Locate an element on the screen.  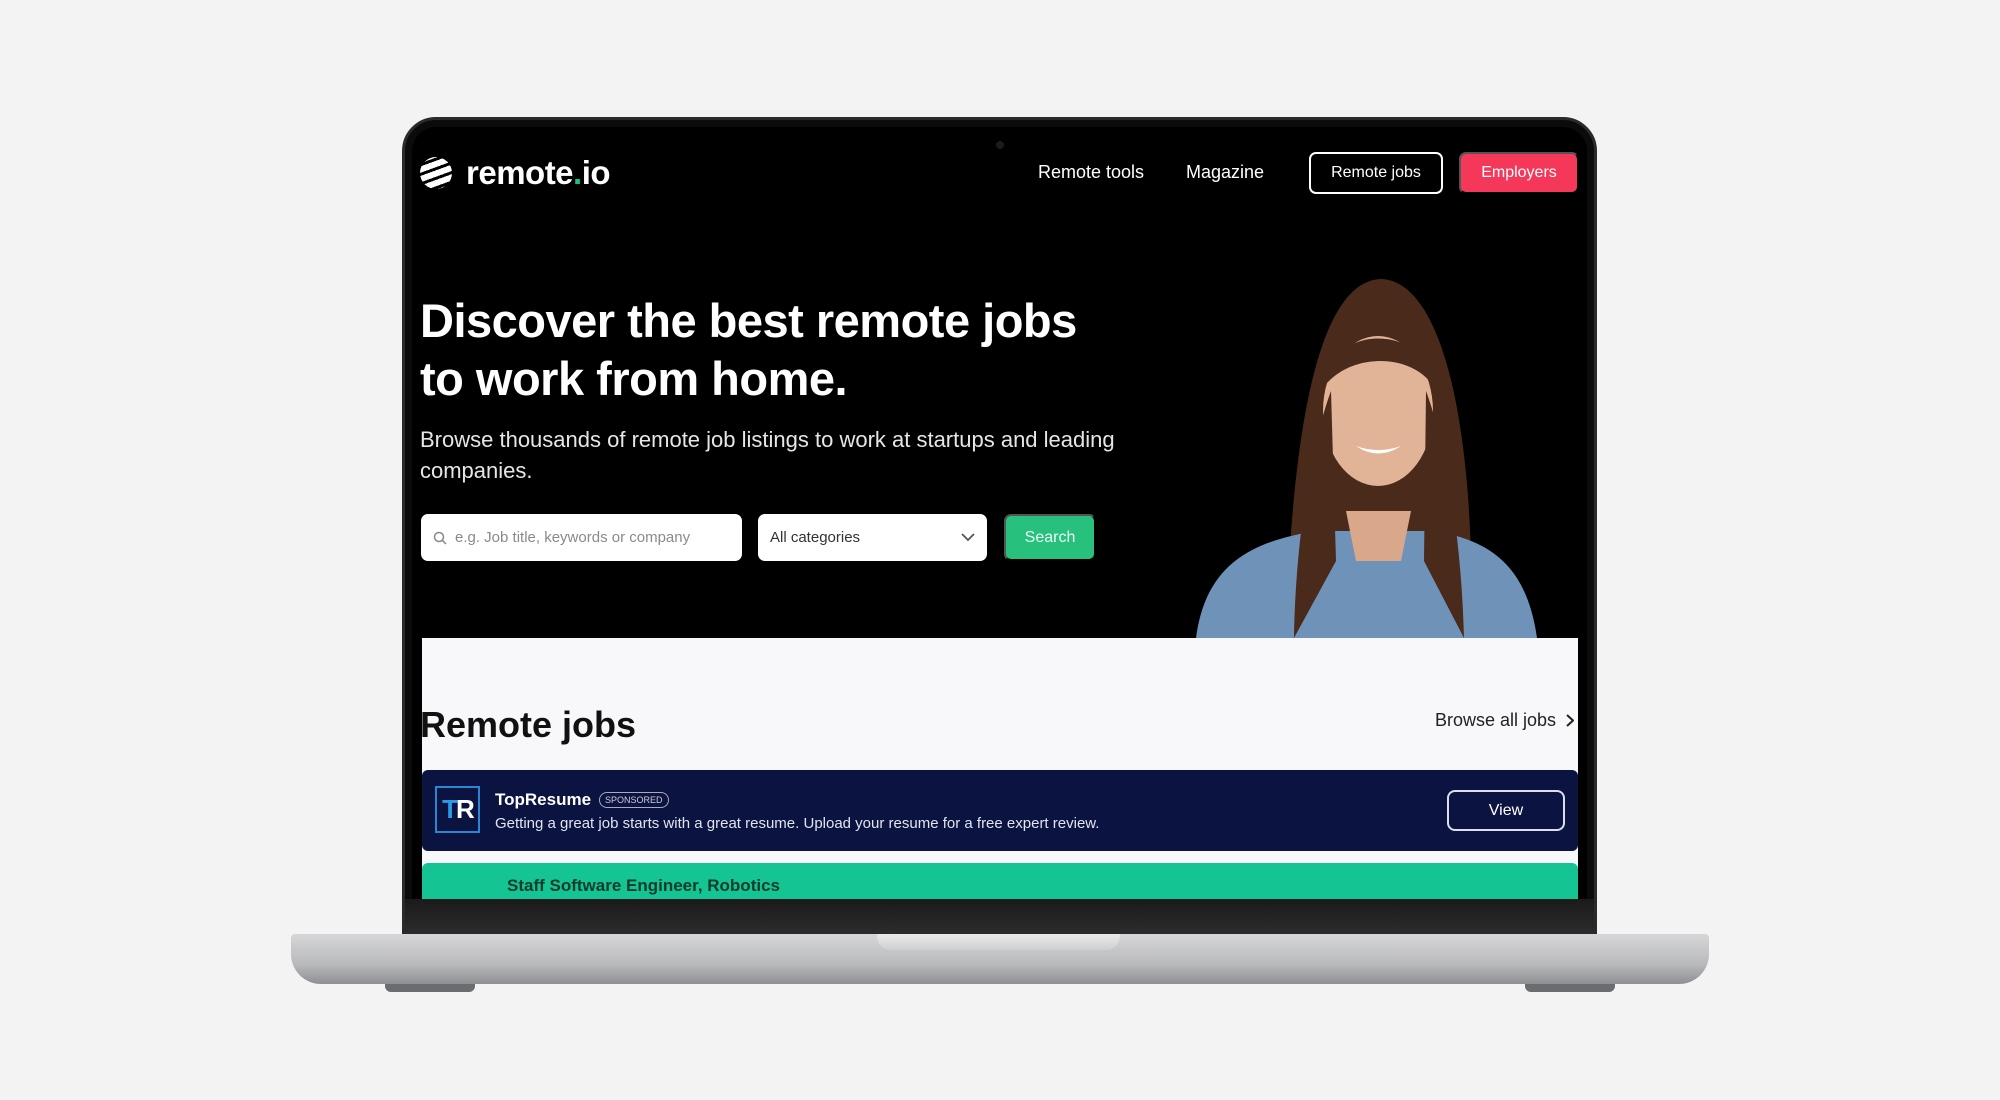
logo: remote.io is located at coordinates (515, 173).